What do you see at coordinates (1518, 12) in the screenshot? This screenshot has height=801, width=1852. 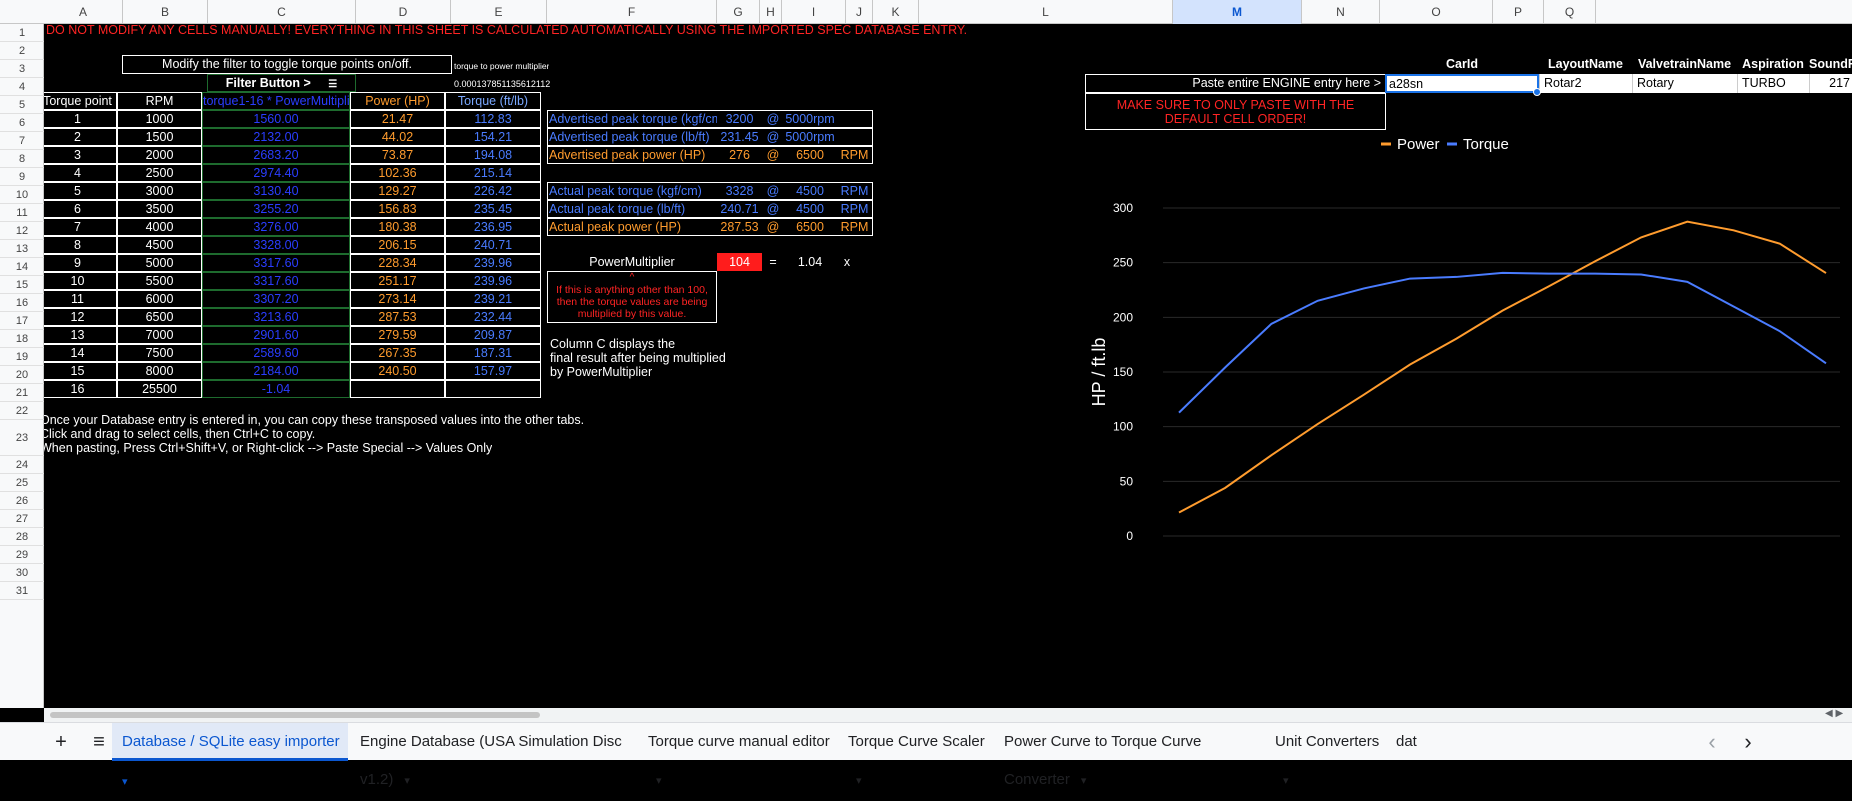 I see `column-header: P` at bounding box center [1518, 12].